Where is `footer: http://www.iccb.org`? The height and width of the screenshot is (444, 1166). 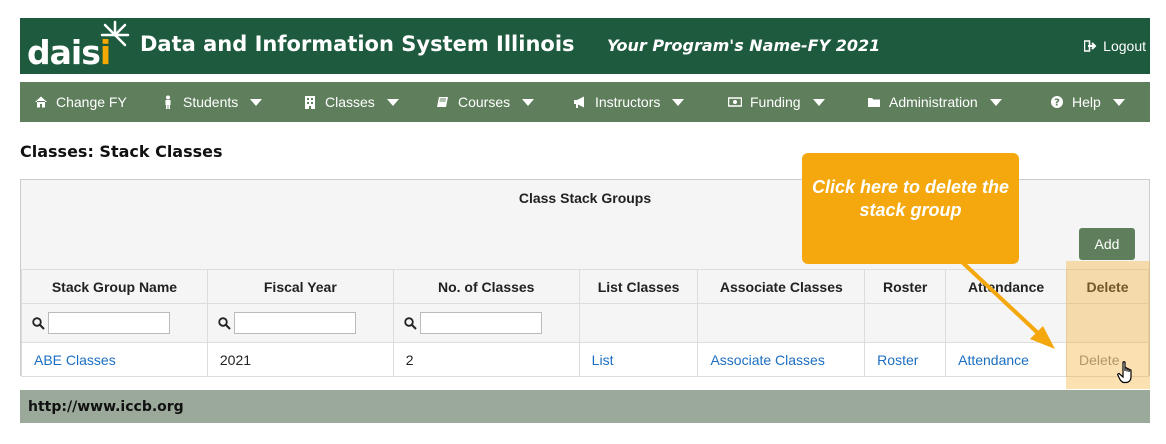
footer: http://www.iccb.org is located at coordinates (585, 406).